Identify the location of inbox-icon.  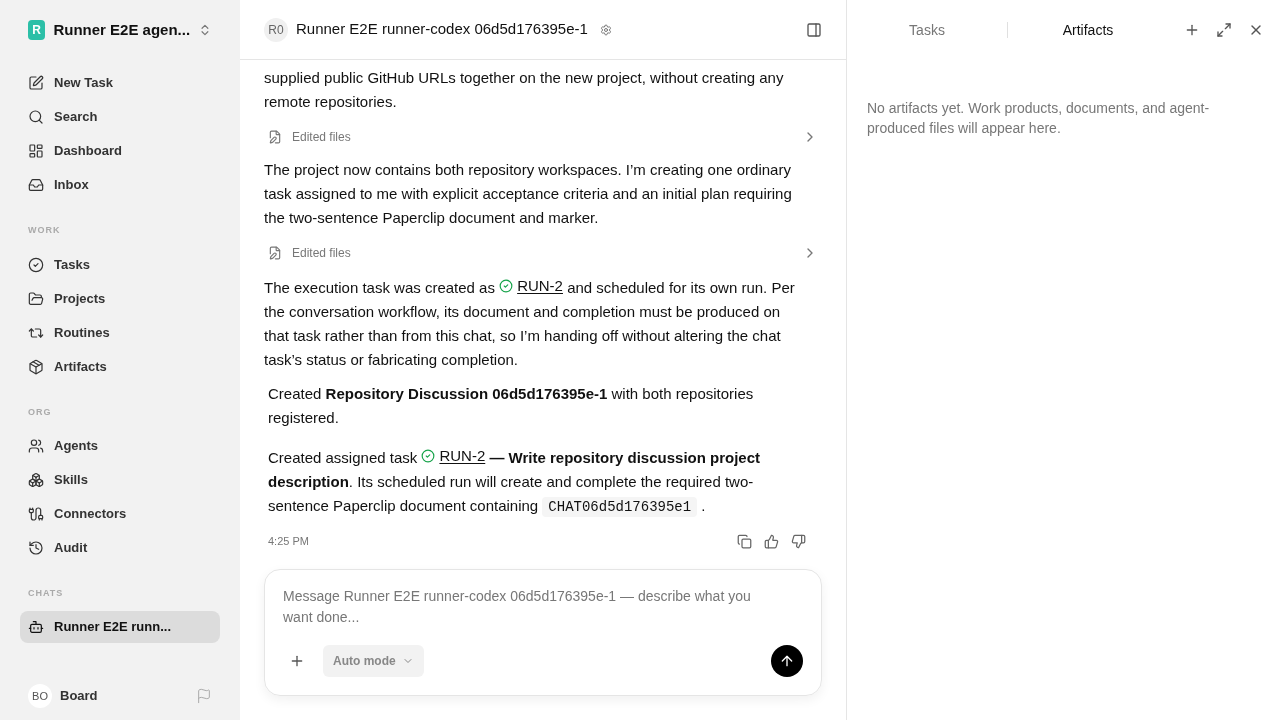
(36, 185).